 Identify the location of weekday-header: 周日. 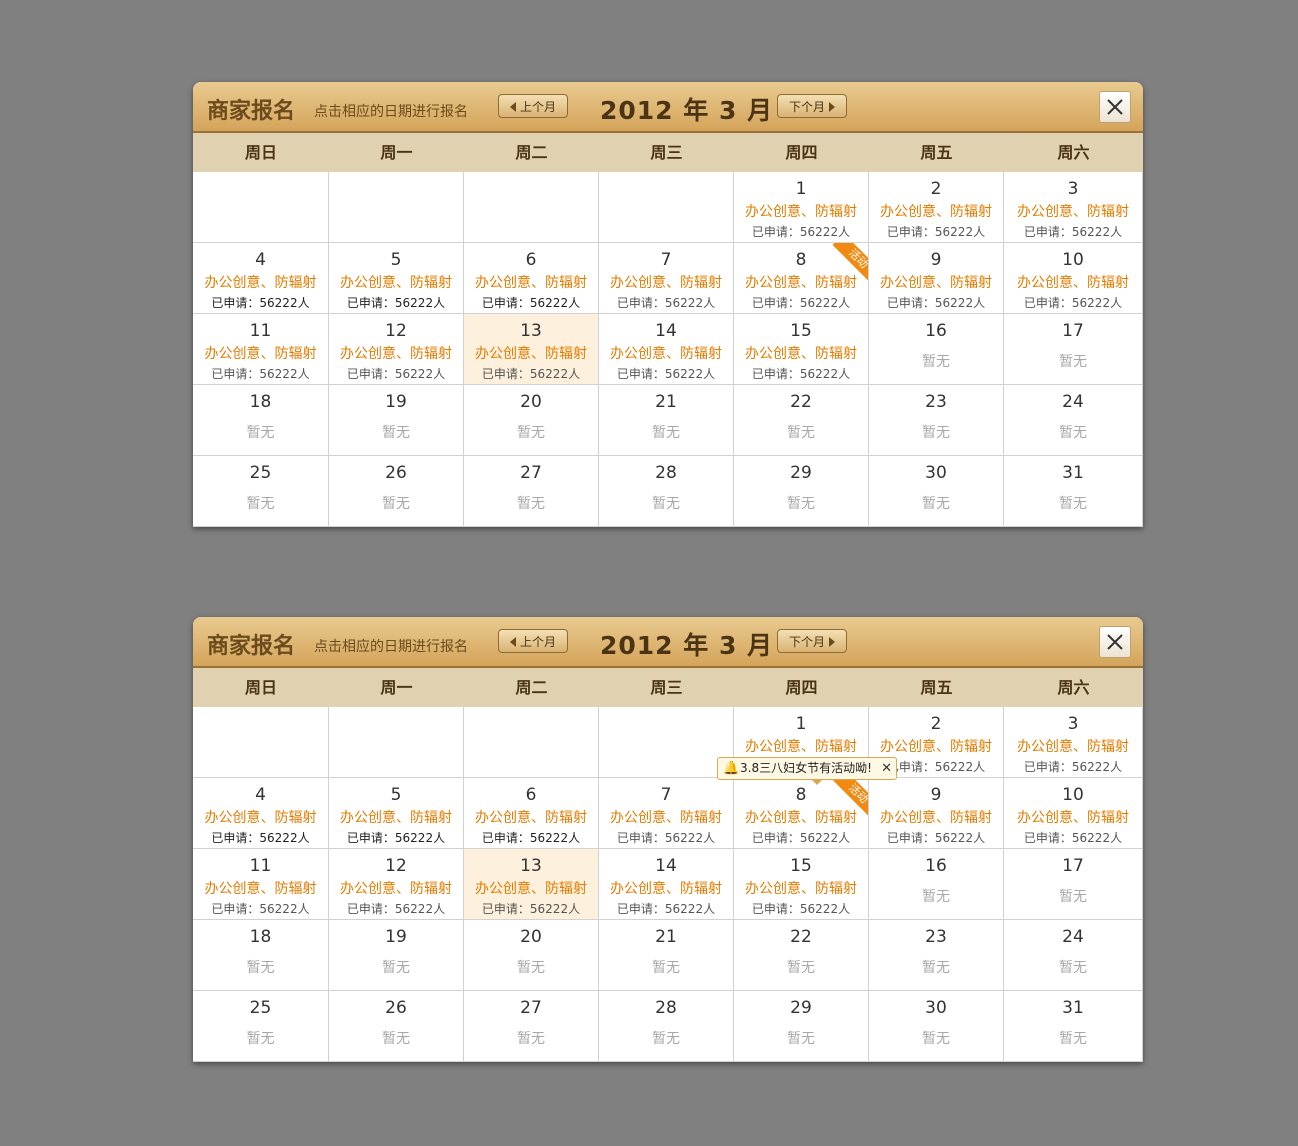
(260, 152).